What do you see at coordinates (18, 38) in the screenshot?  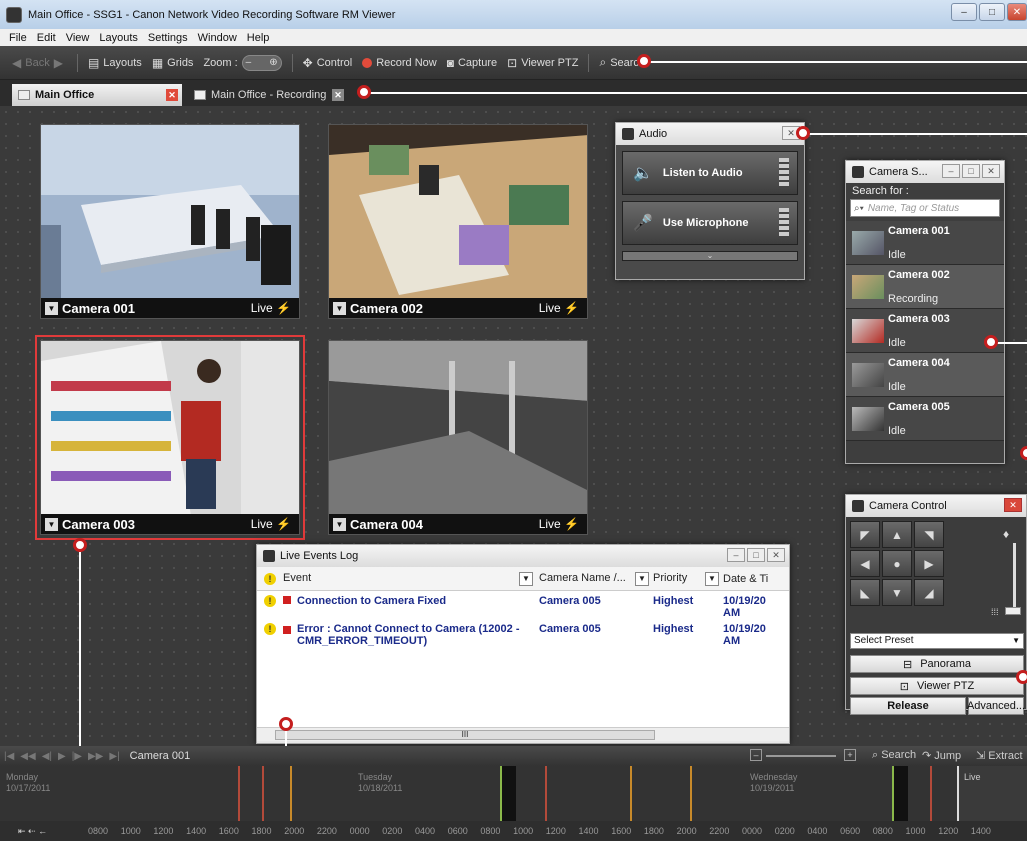 I see `menu-file: File` at bounding box center [18, 38].